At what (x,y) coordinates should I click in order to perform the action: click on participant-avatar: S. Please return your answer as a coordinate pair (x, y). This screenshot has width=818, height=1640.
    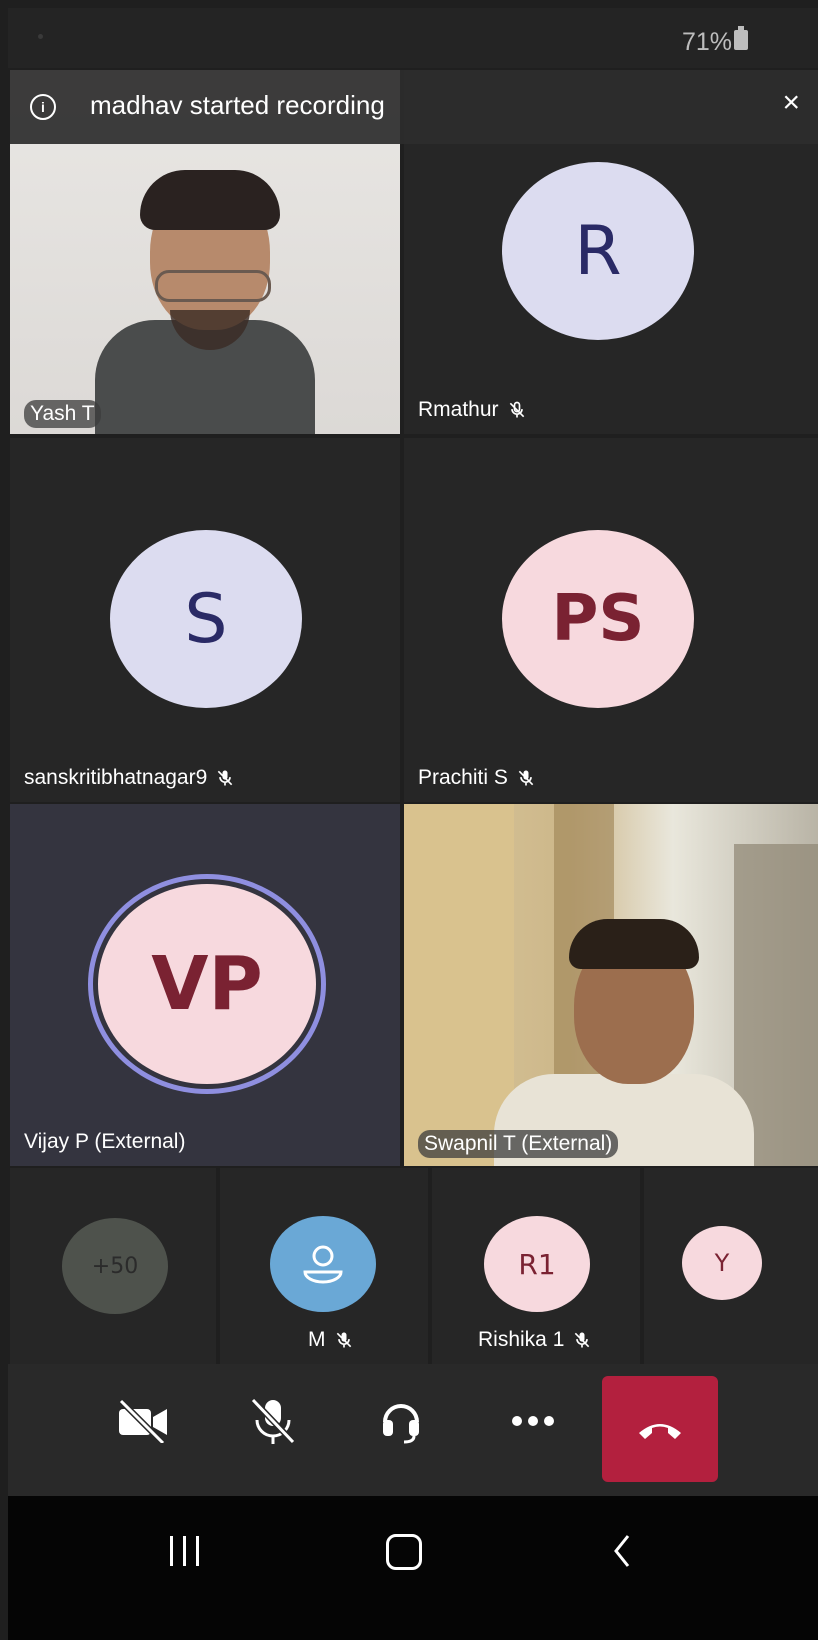
    Looking at the image, I should click on (206, 619).